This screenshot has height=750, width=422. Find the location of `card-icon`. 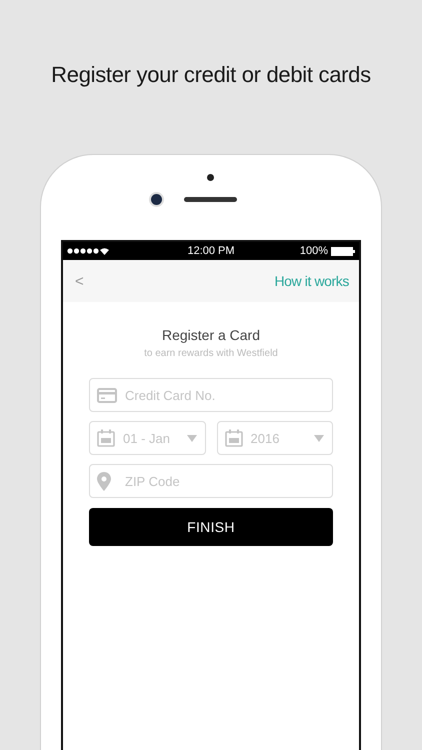

card-icon is located at coordinates (107, 395).